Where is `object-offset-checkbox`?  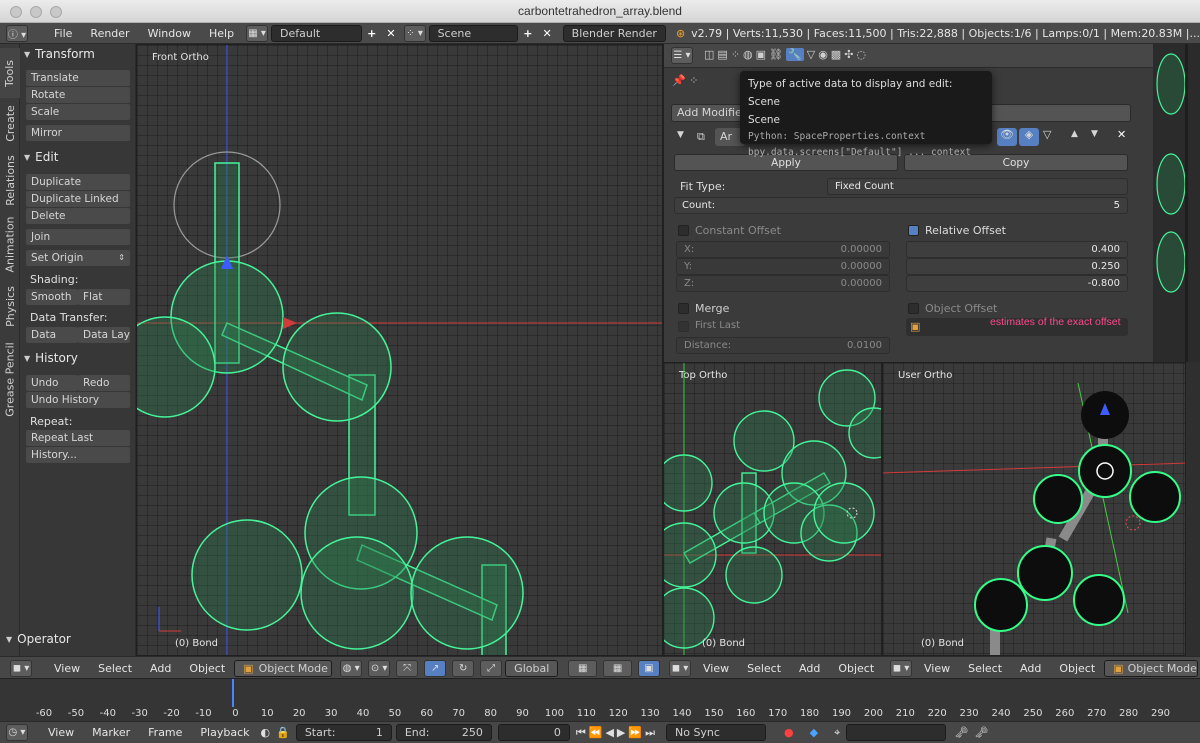
object-offset-checkbox is located at coordinates (913, 308).